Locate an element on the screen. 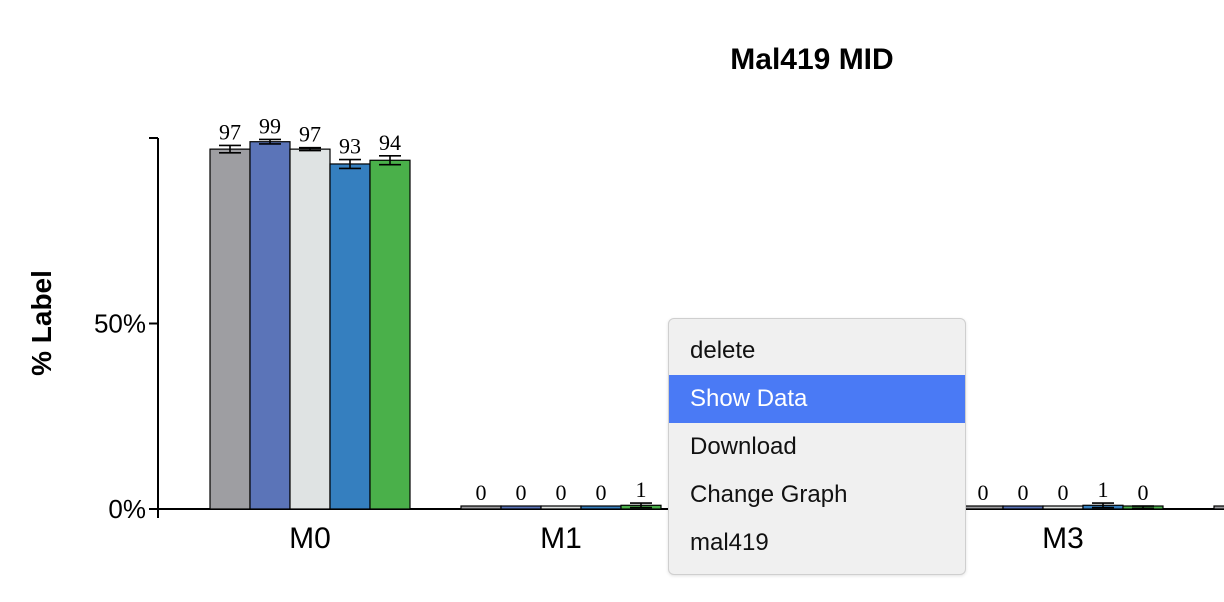 The height and width of the screenshot is (602, 1224). x-category-label: M0 is located at coordinates (310, 538).